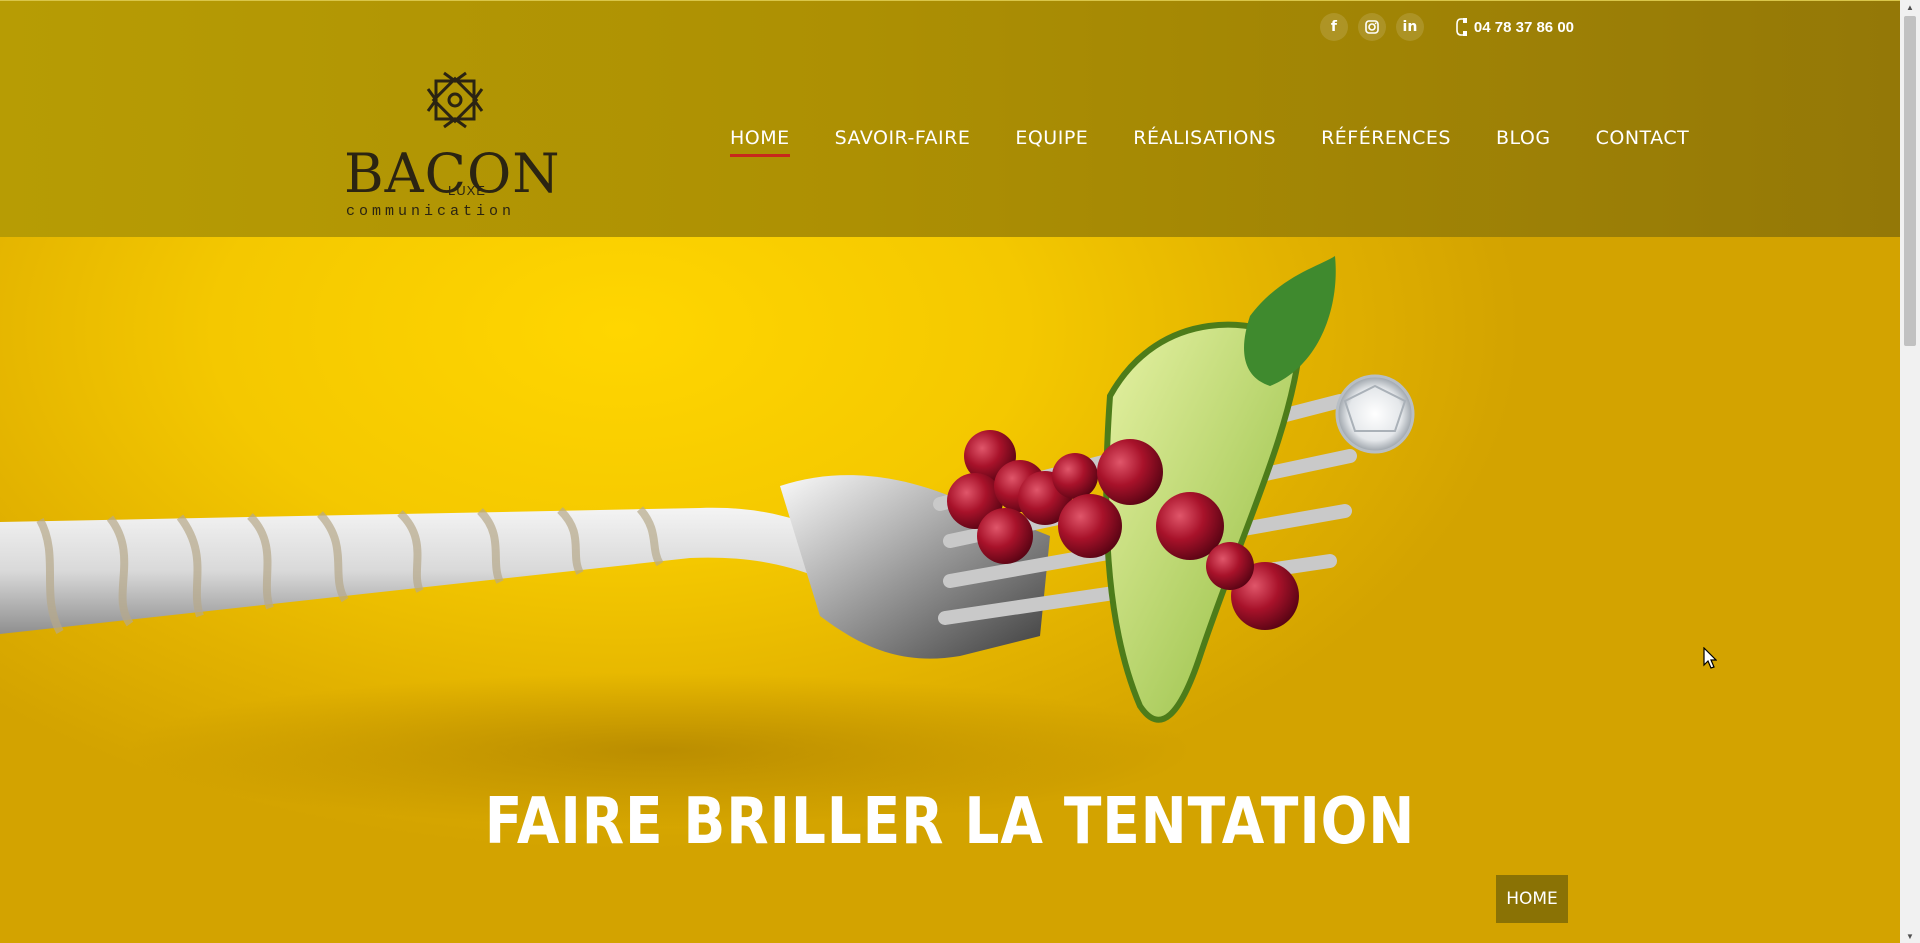  I want to click on phone-number: 04 78 37 86 00, so click(1523, 27).